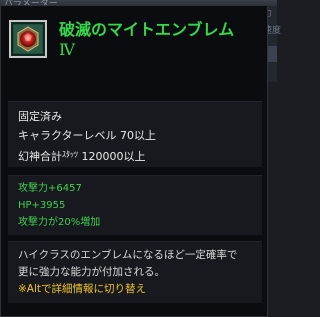 Image resolution: width=320 pixels, height=317 pixels. What do you see at coordinates (28, 39) in the screenshot?
I see `item-icon-frame` at bounding box center [28, 39].